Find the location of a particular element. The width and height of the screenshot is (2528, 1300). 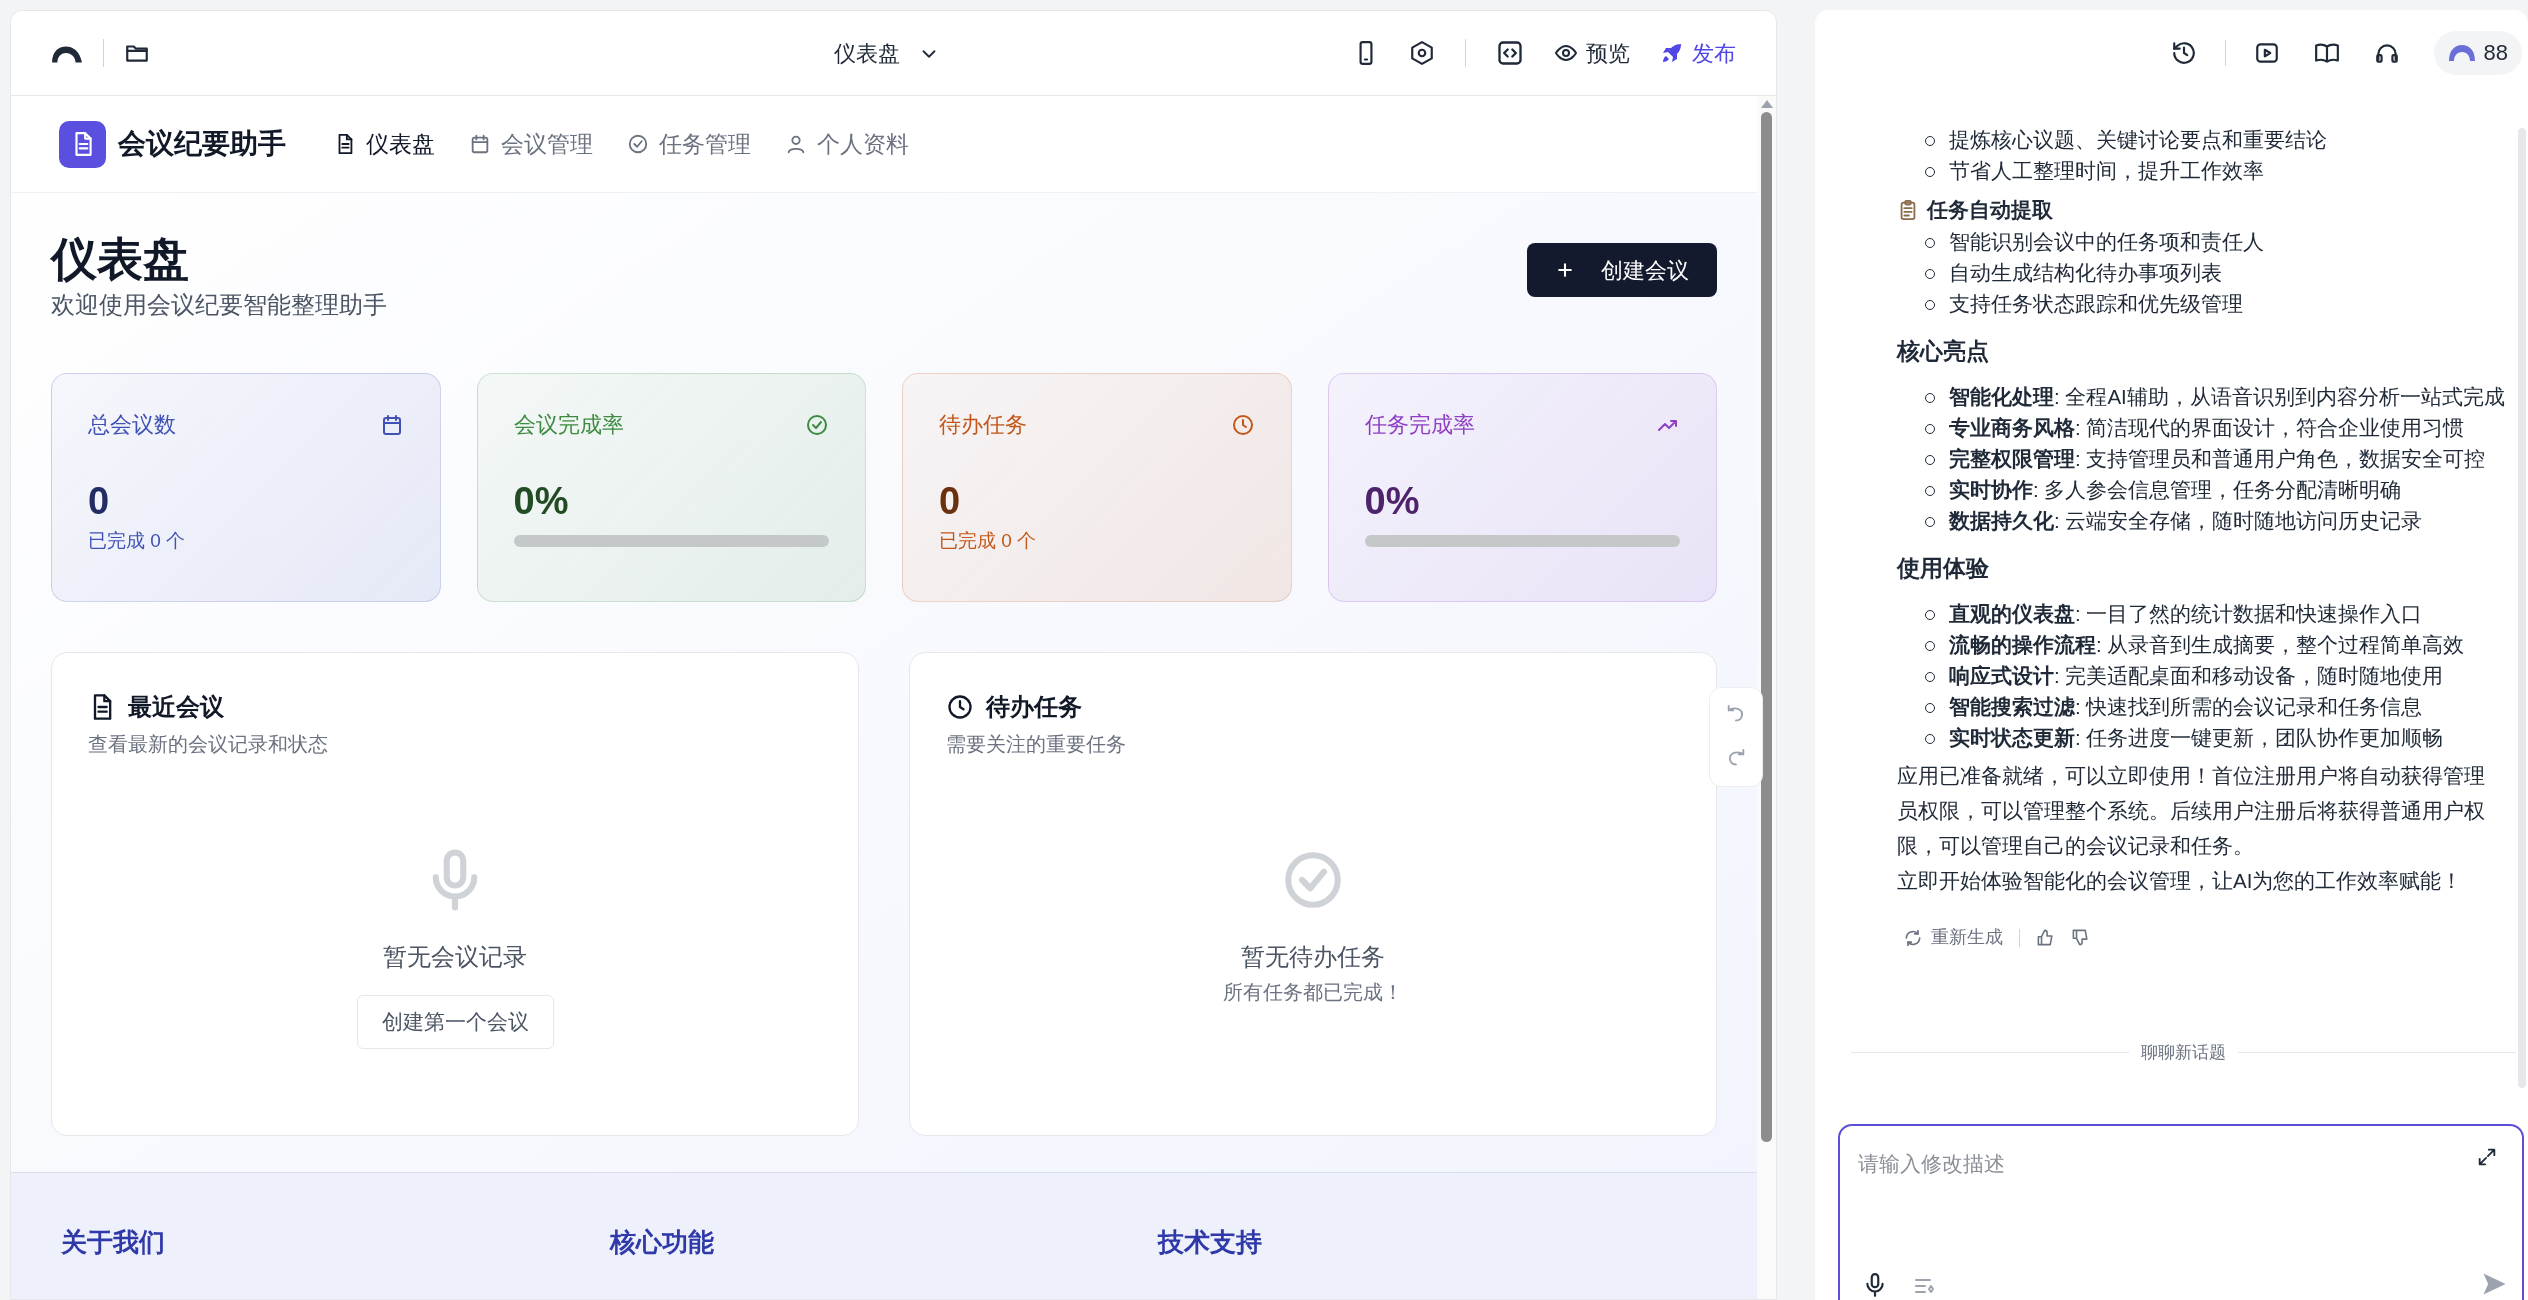

nav-tab: 任务管理 is located at coordinates (689, 144).